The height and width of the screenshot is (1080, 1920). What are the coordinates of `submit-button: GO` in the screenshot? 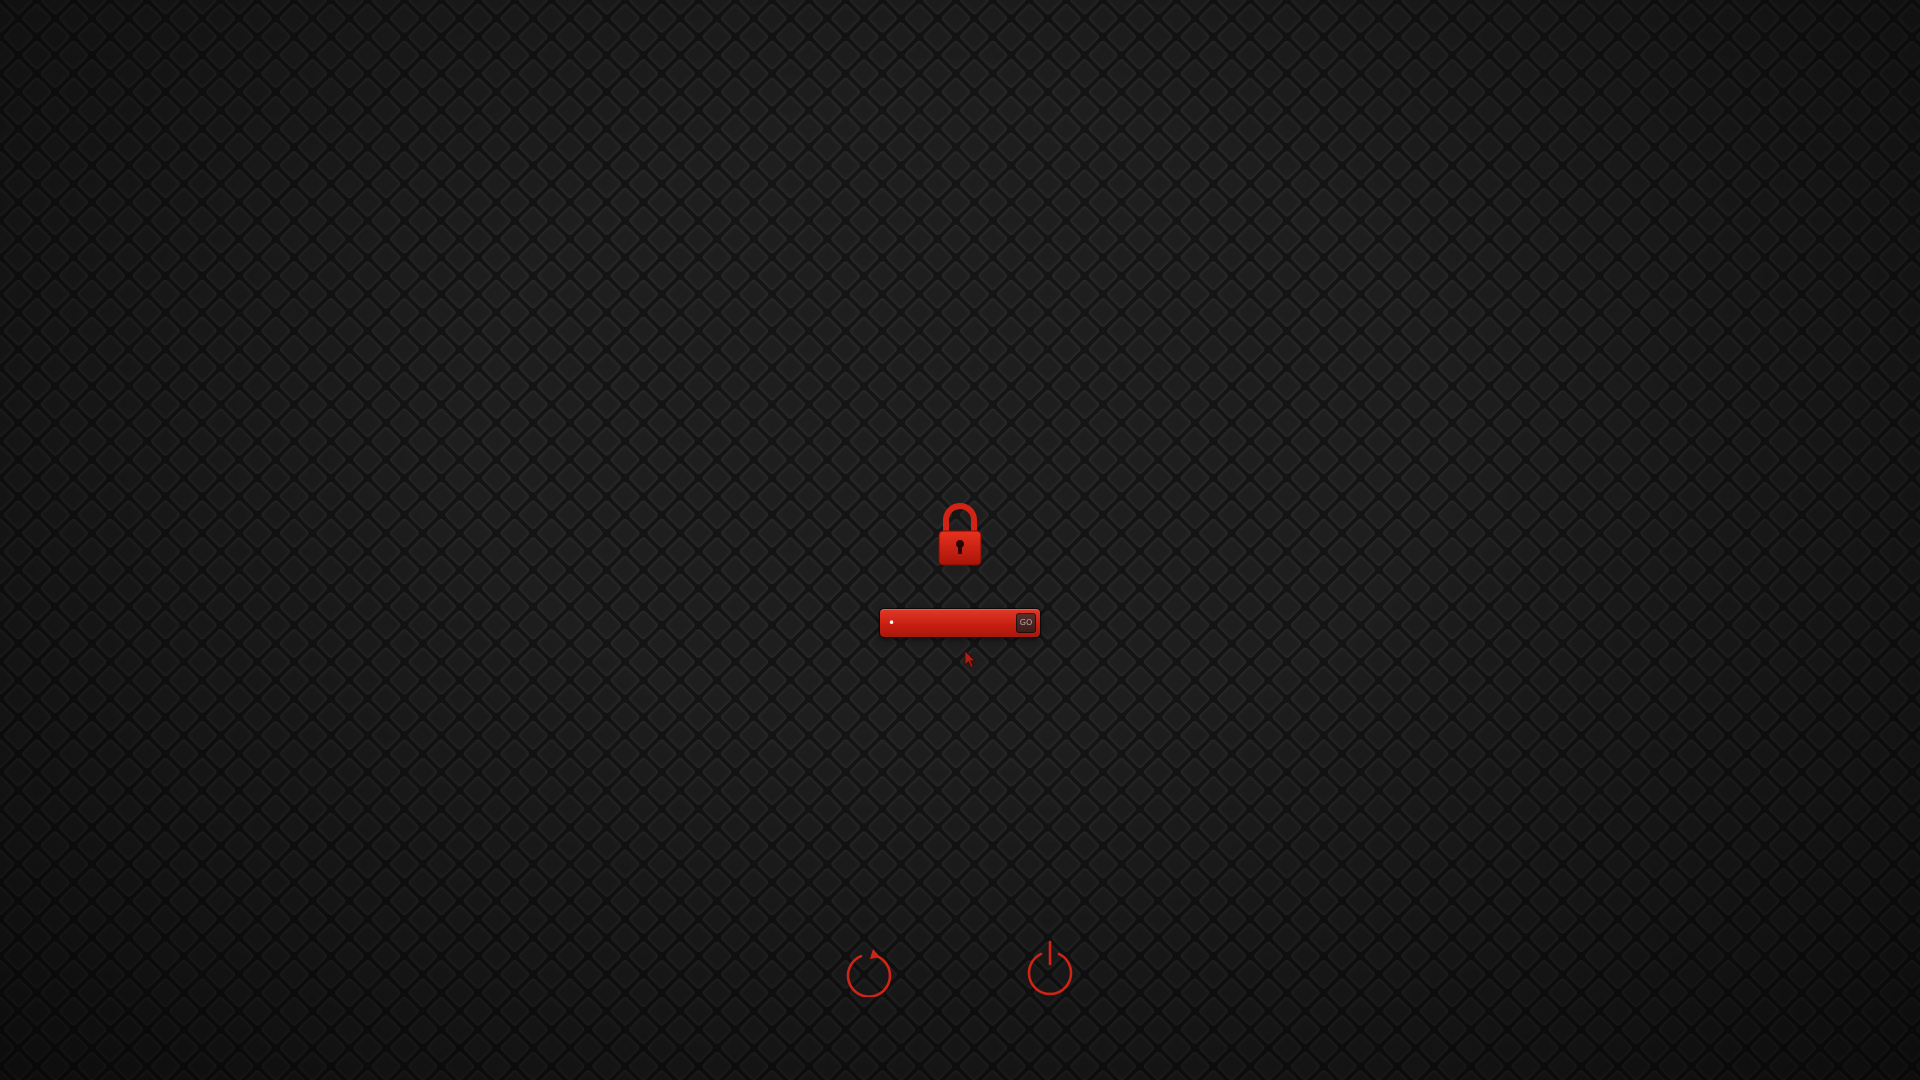 It's located at (1026, 623).